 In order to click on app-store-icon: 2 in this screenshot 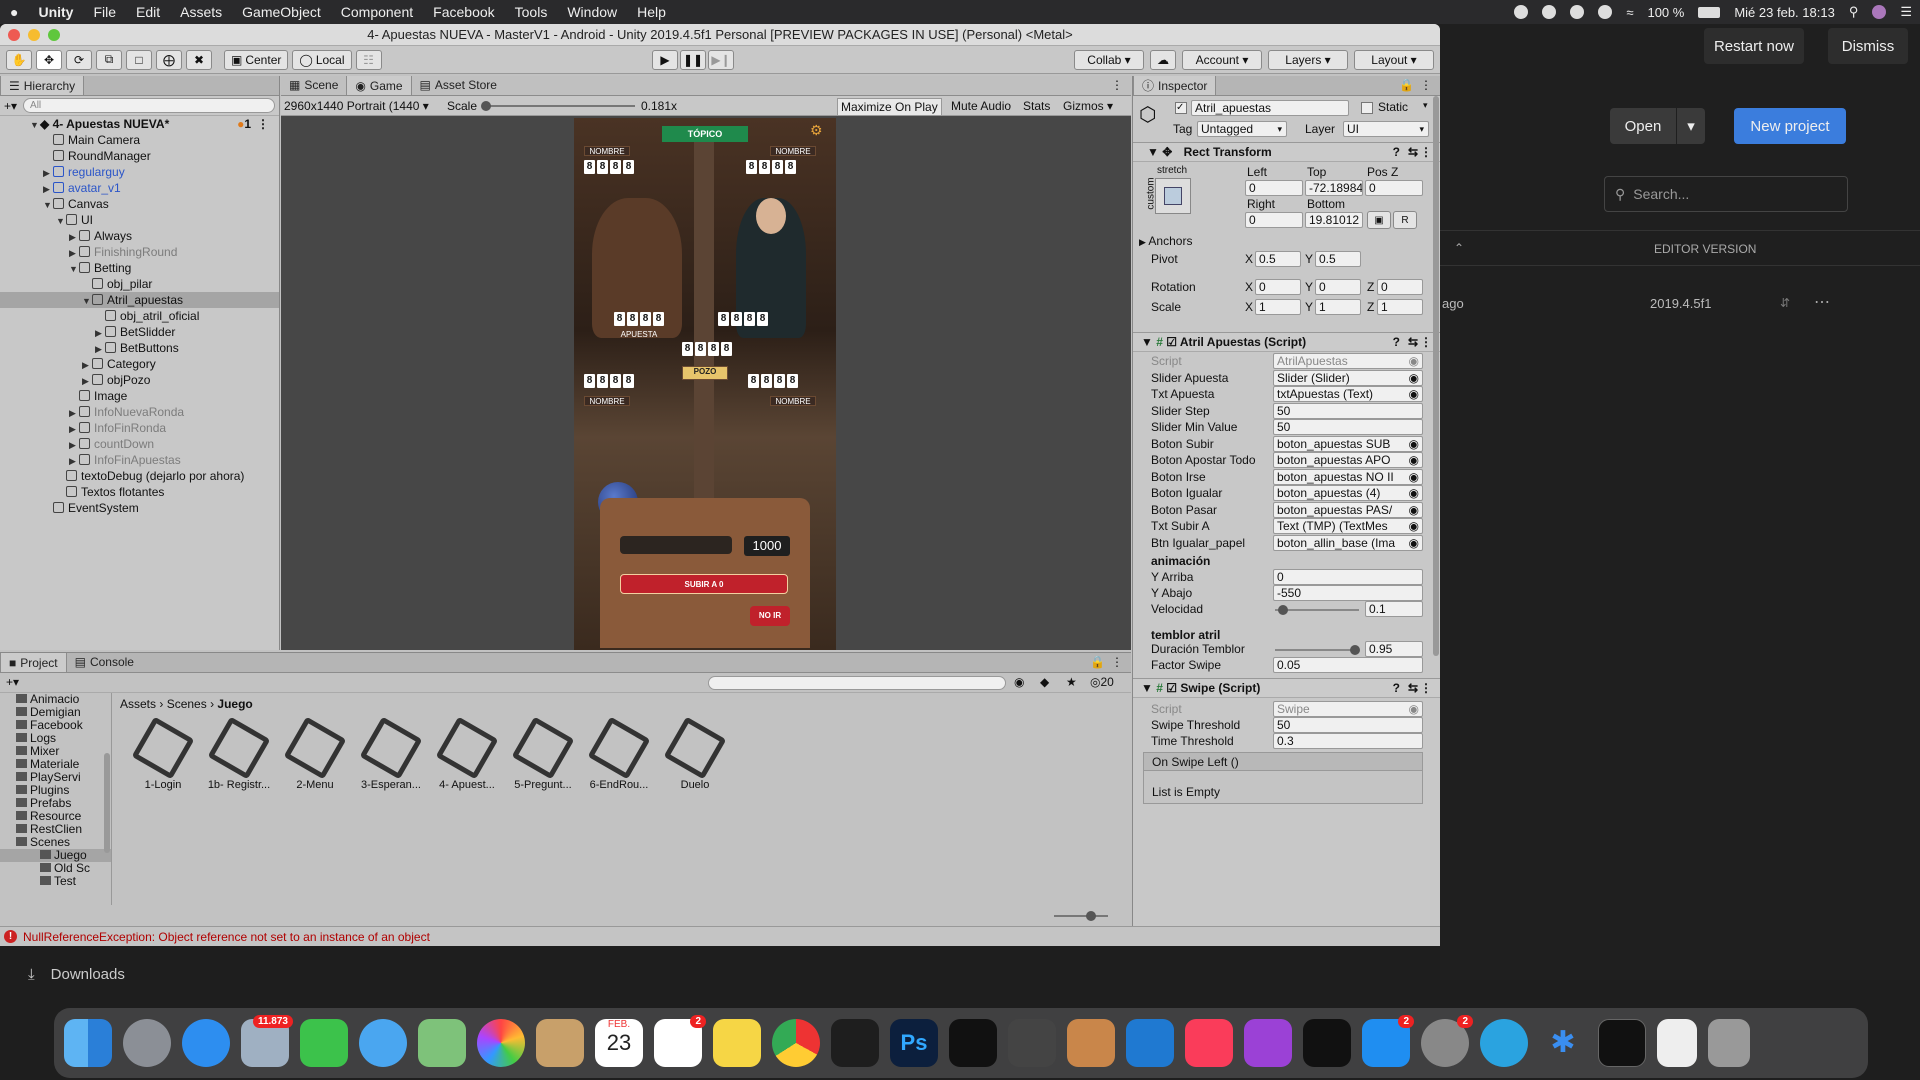, I will do `click(1388, 1041)`.